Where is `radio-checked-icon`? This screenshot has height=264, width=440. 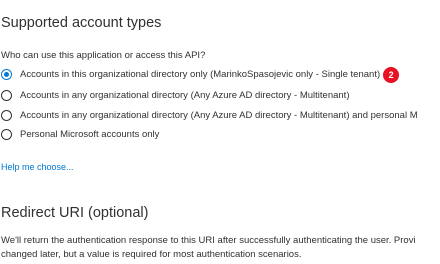
radio-checked-icon is located at coordinates (6, 74).